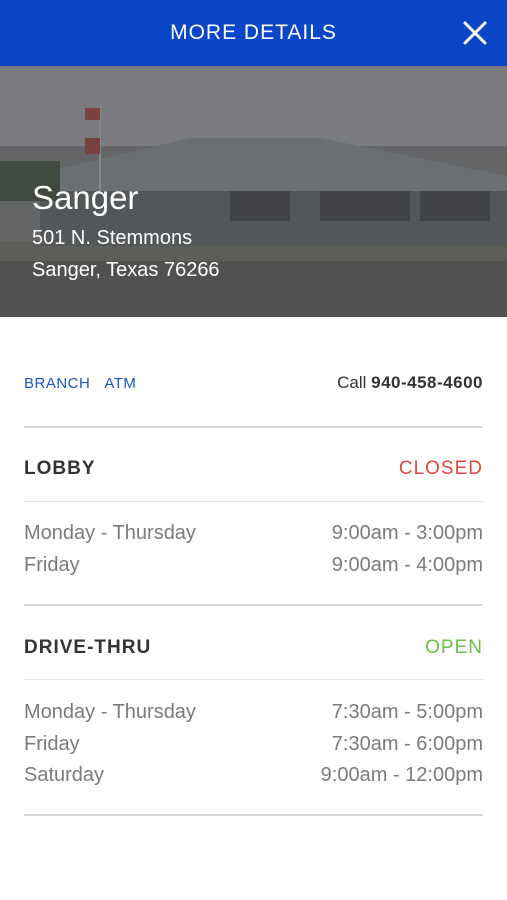 The image size is (507, 900). I want to click on address-line-2: Sanger, Texas 76266, so click(126, 270).